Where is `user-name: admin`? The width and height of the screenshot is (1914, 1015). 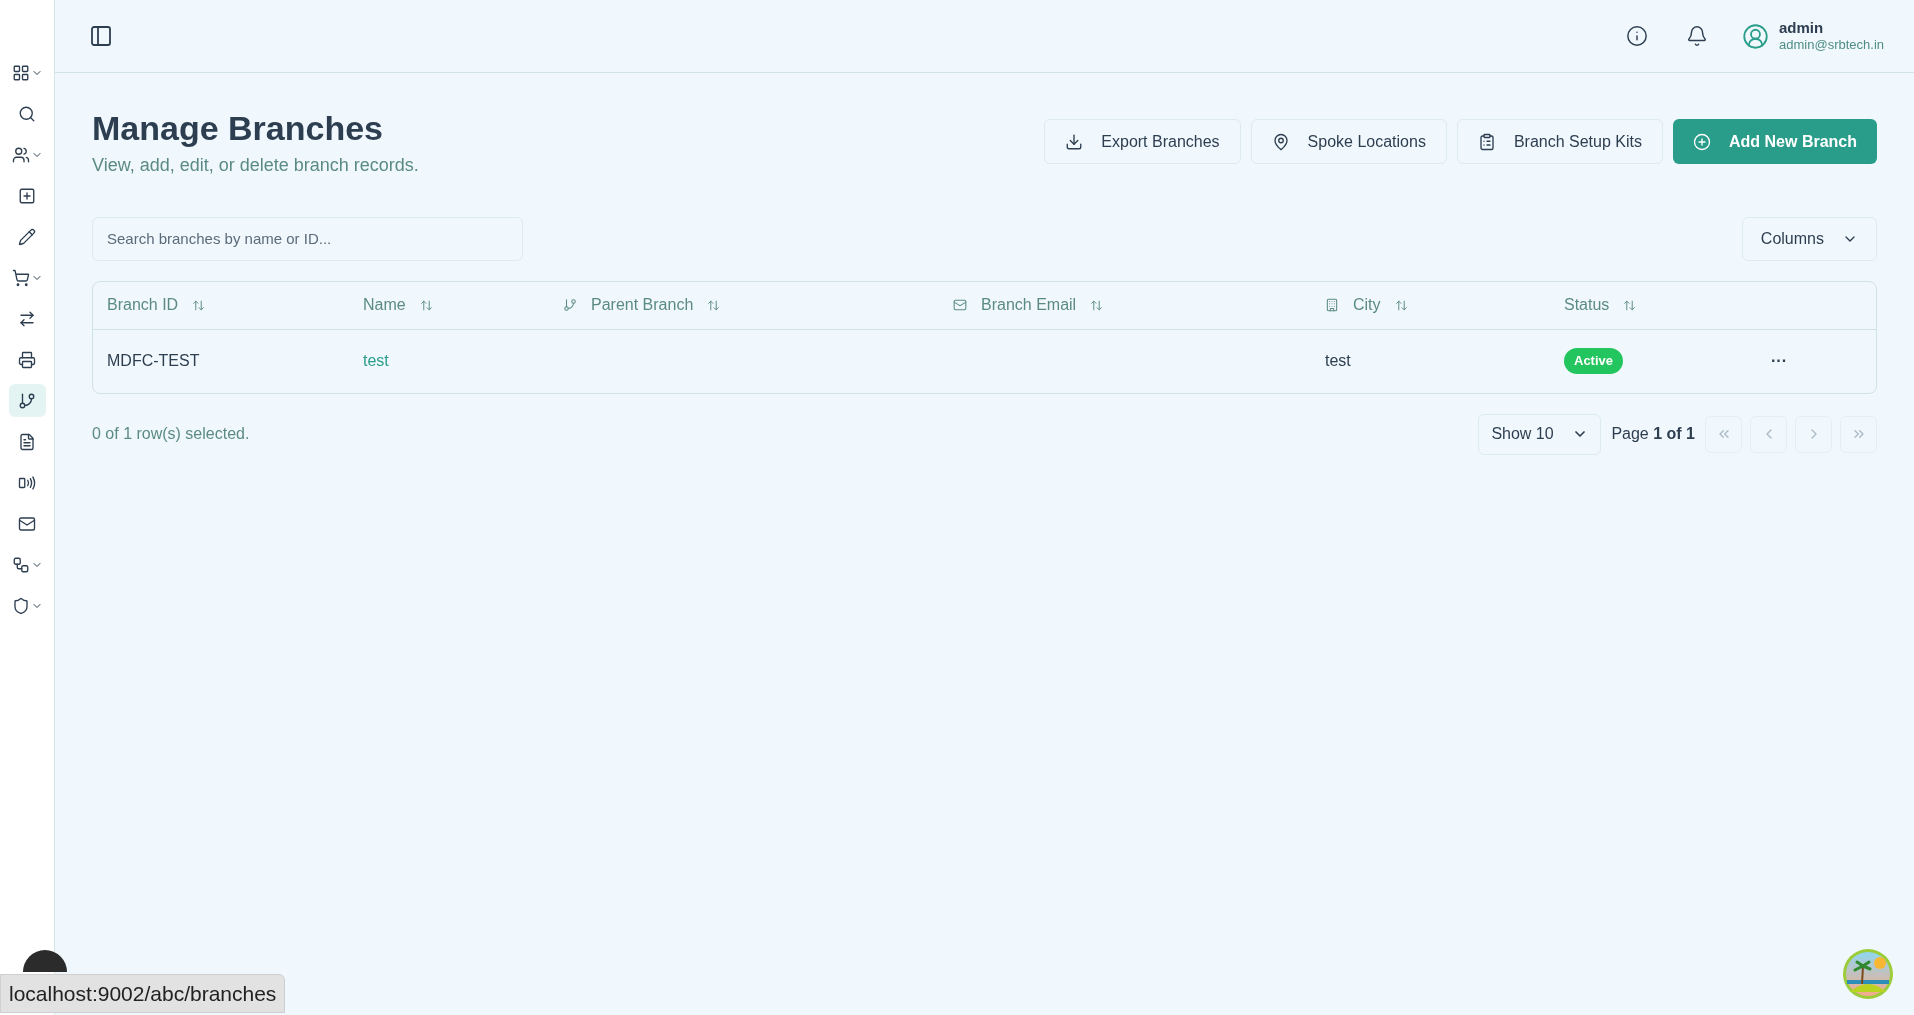
user-name: admin is located at coordinates (1801, 28).